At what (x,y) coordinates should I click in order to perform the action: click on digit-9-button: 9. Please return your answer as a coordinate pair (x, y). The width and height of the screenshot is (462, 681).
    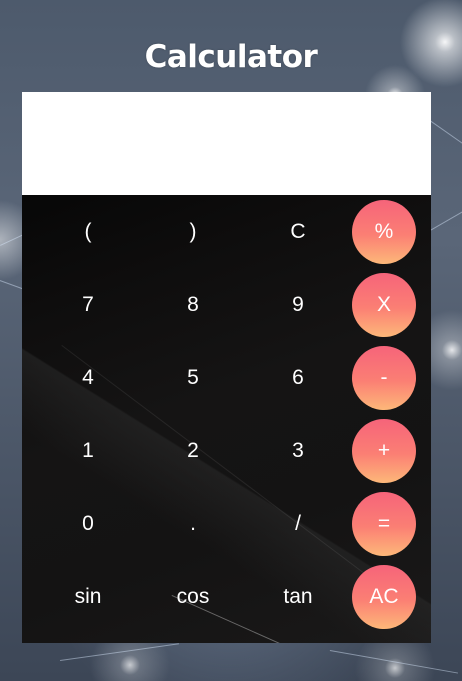
    Looking at the image, I should click on (298, 305).